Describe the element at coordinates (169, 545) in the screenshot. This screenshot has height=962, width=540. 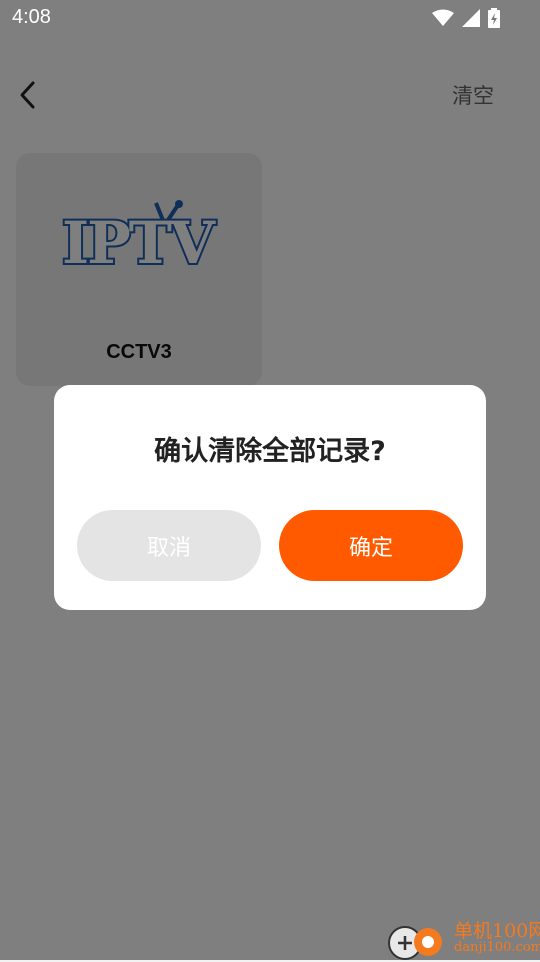
I see `cancel-button: 取消` at that location.